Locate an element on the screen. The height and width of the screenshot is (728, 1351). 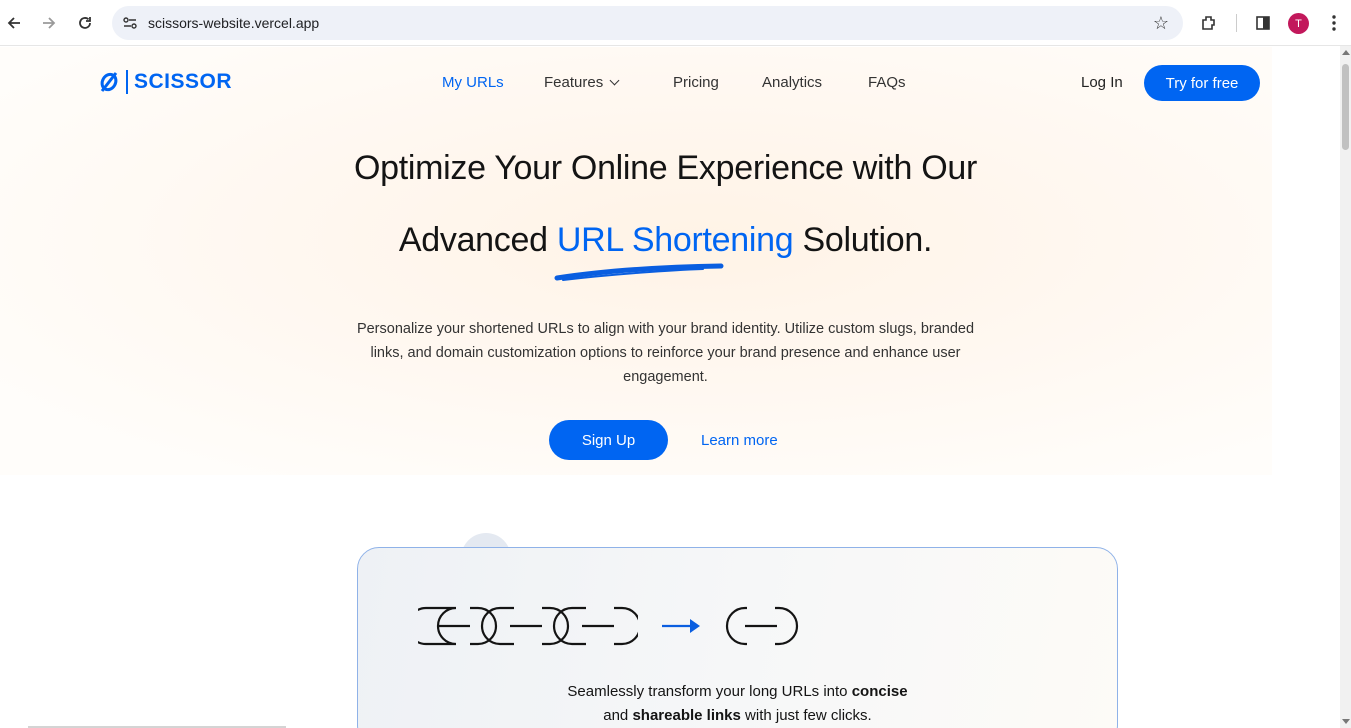
card-text-bold2: shareable links is located at coordinates (686, 715).